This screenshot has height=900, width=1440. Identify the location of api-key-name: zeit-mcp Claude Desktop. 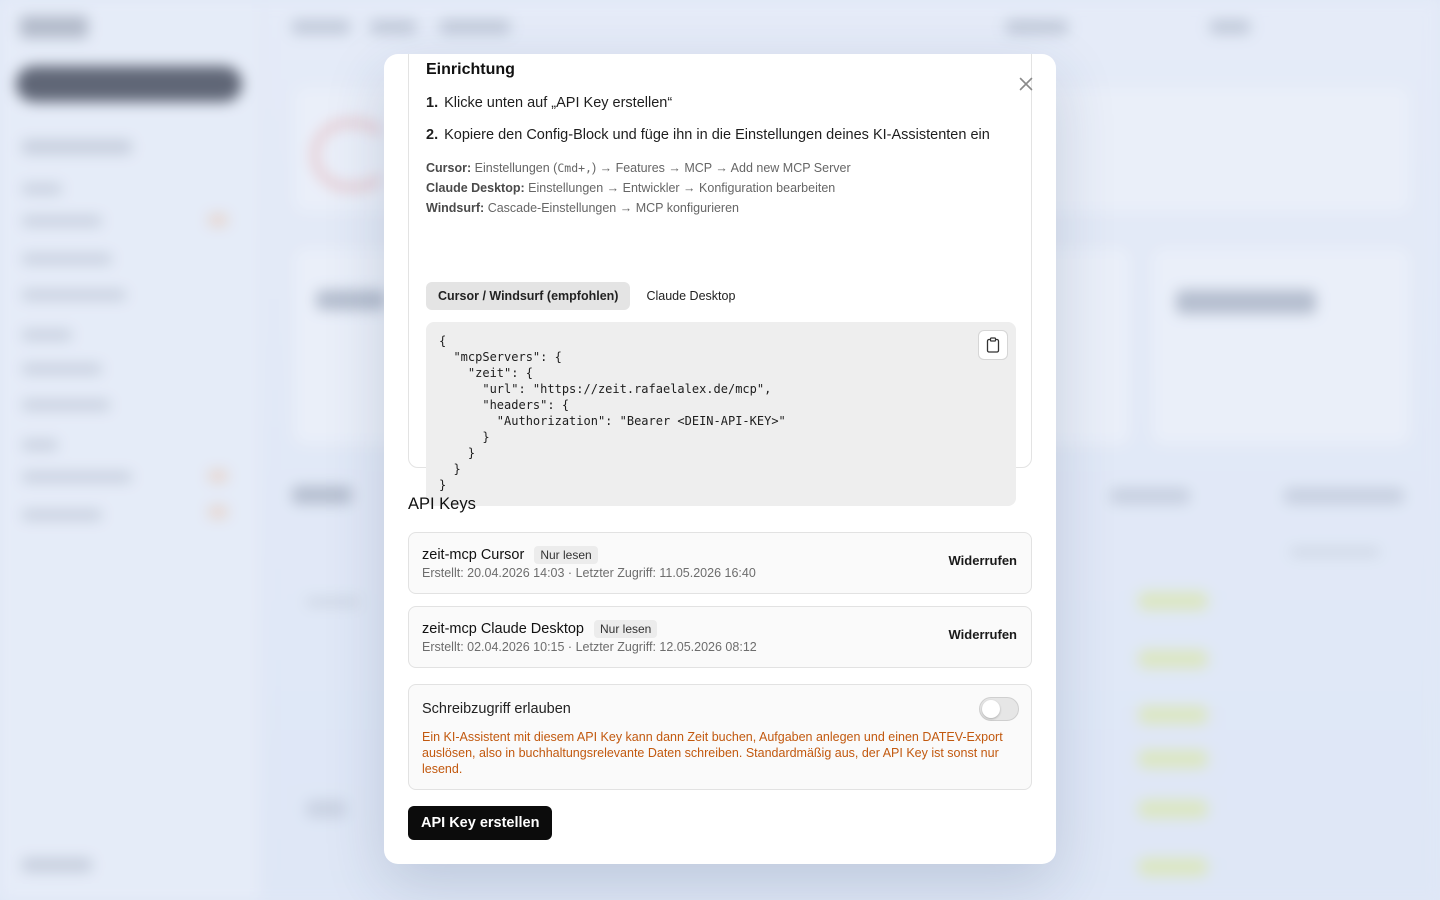
(503, 629).